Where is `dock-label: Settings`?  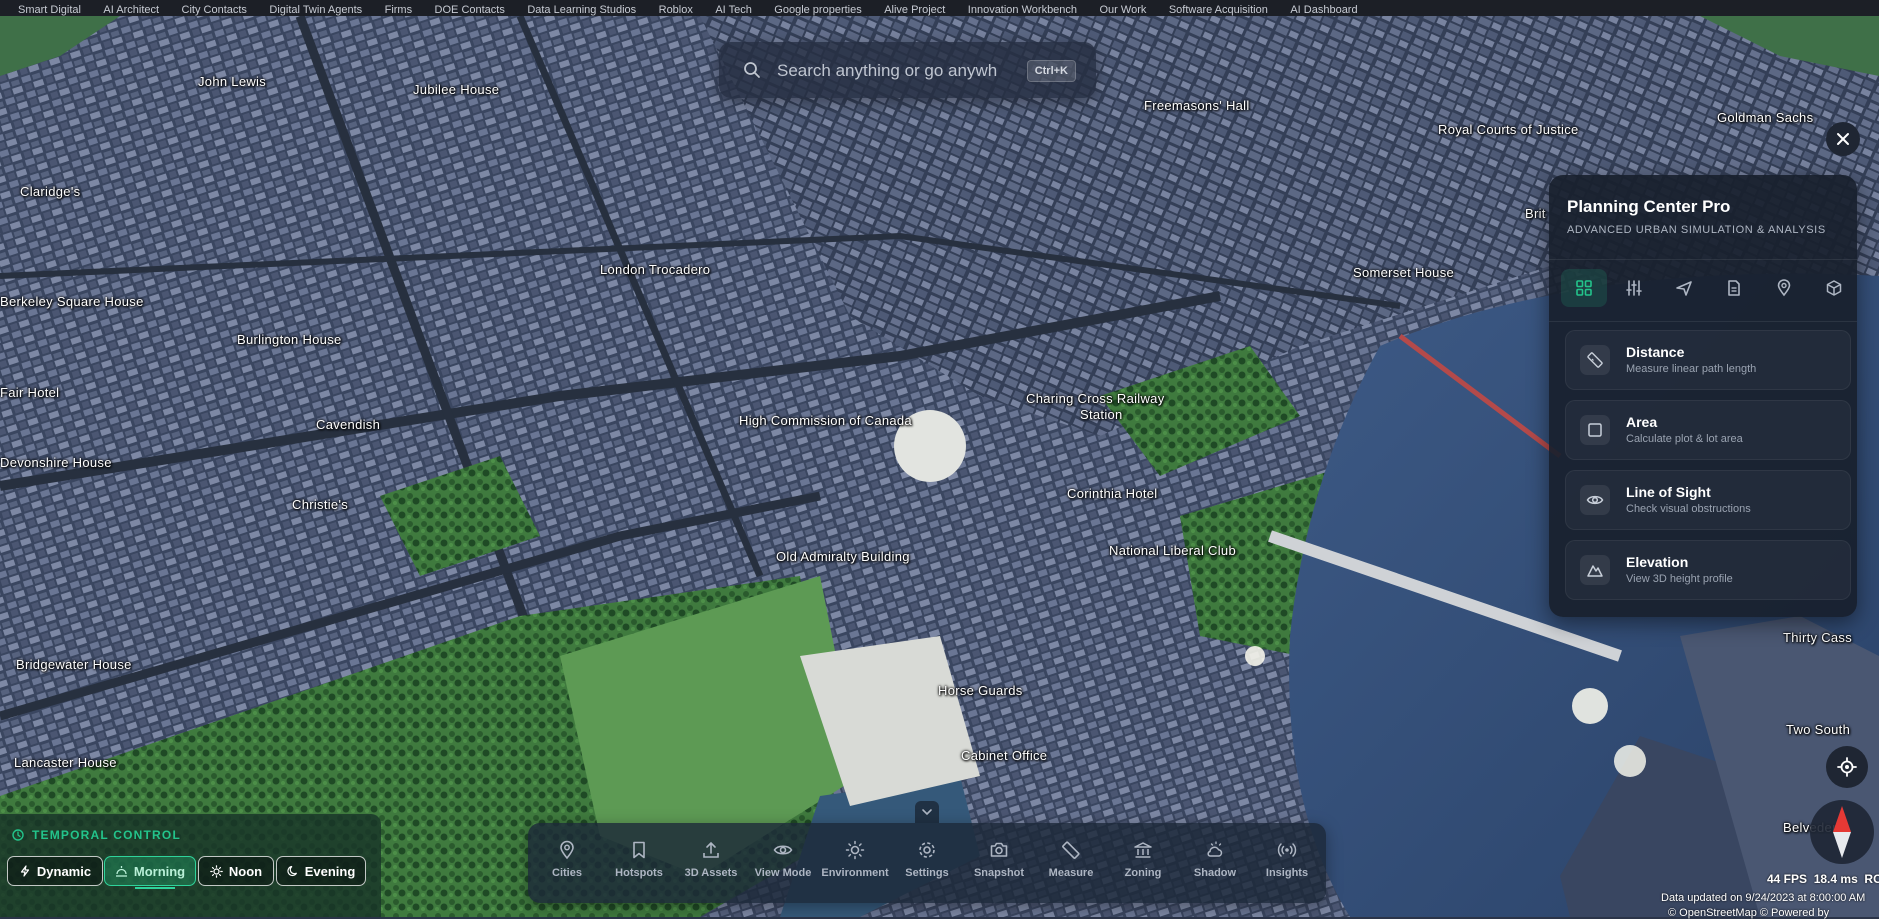
dock-label: Settings is located at coordinates (927, 873).